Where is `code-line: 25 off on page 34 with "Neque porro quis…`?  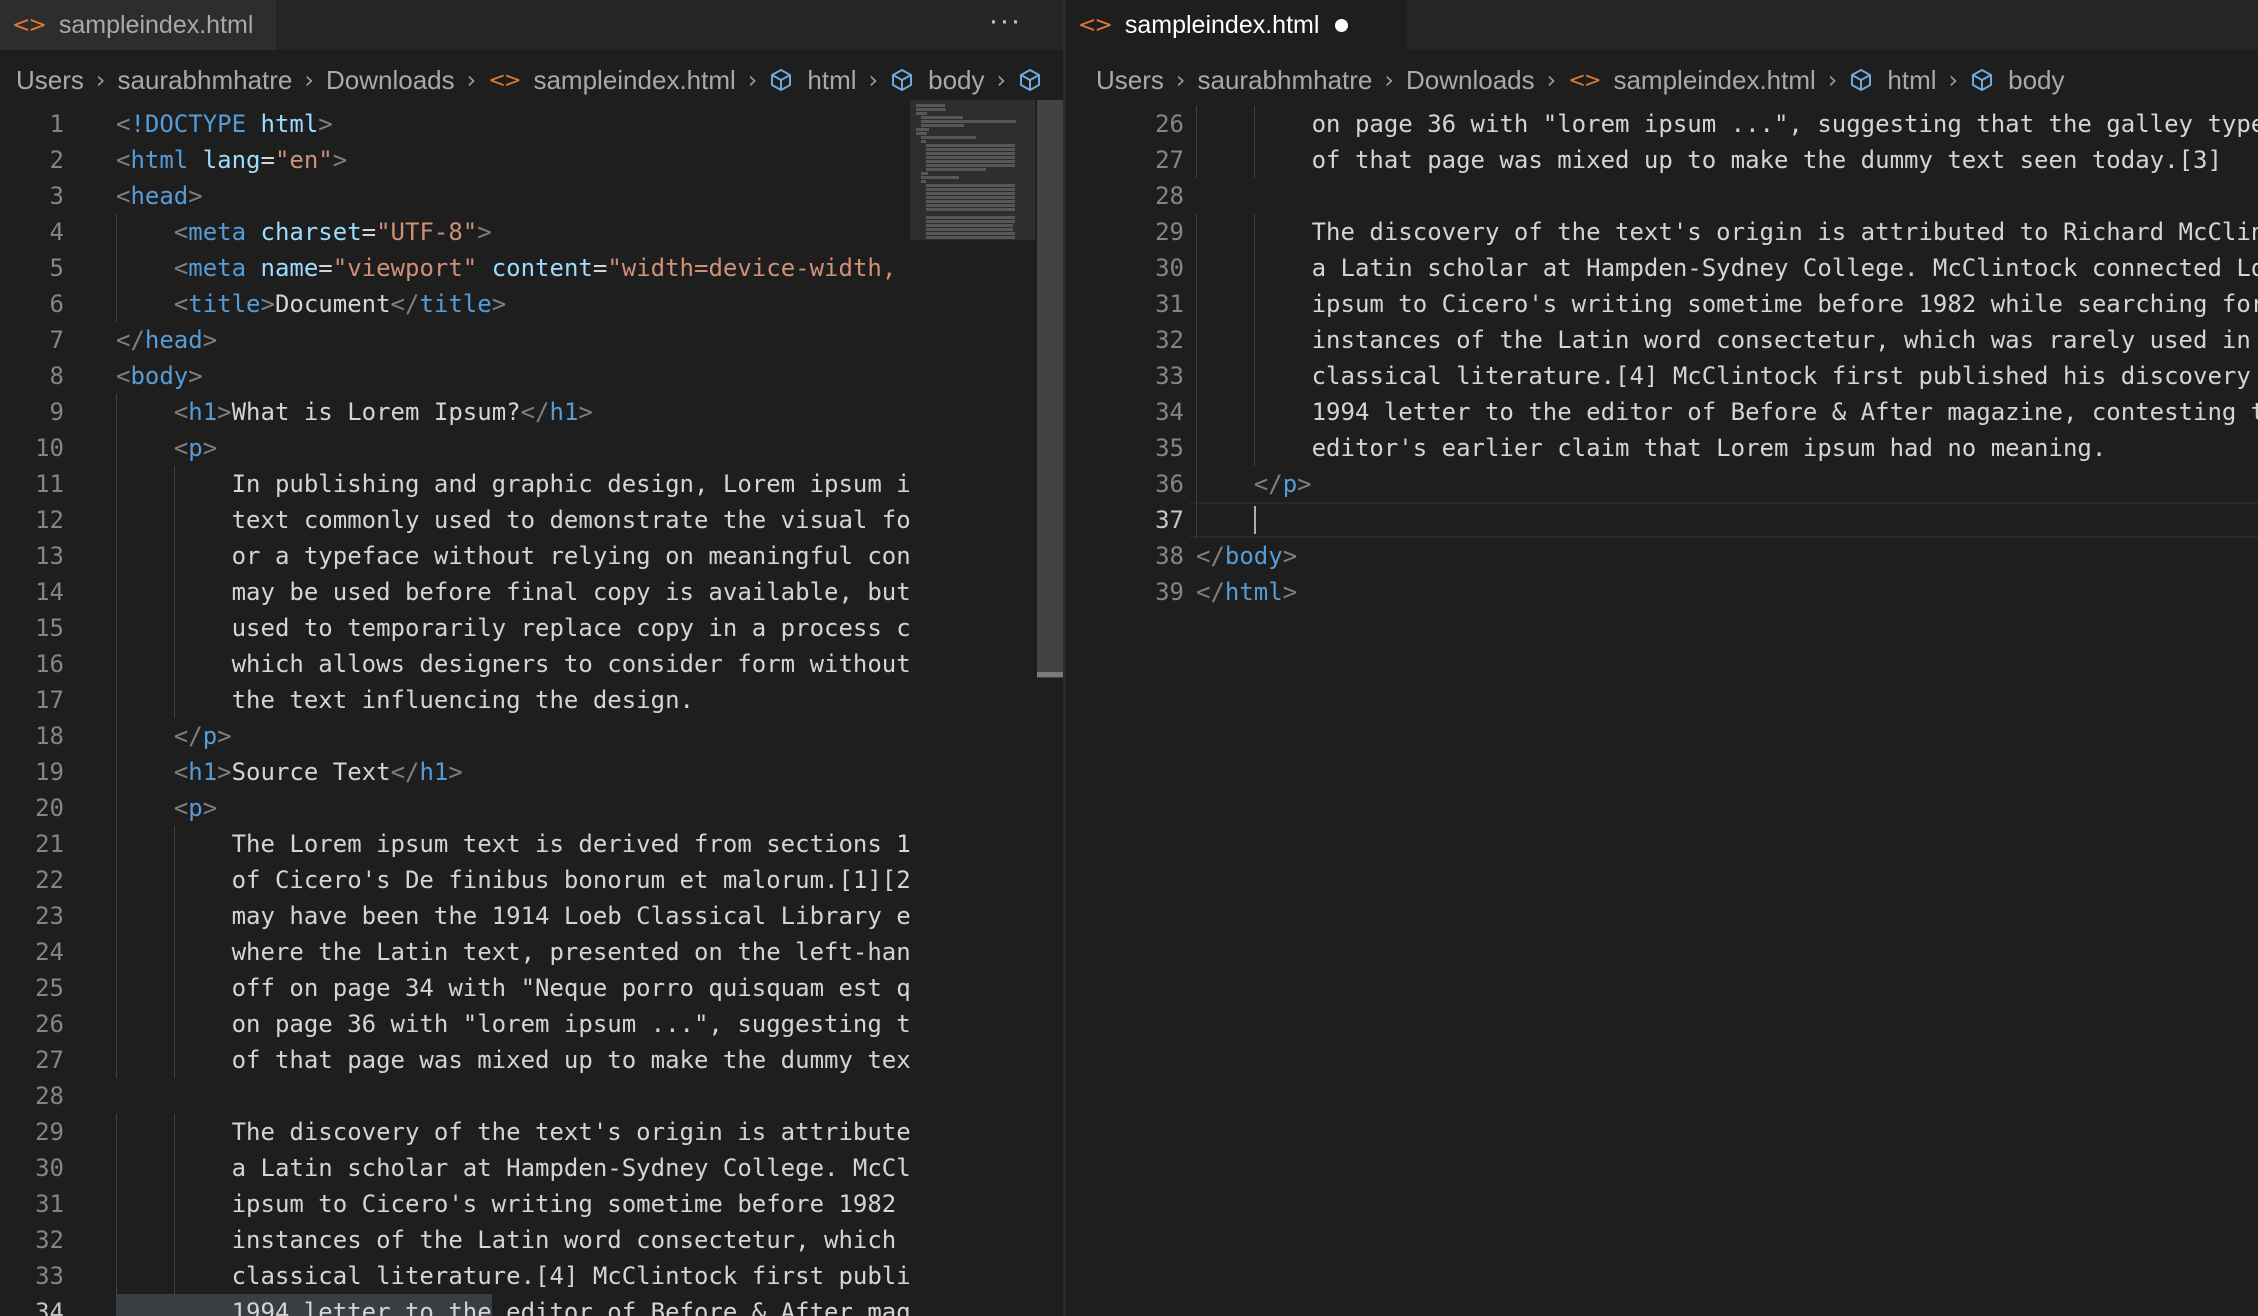
code-line: 25 off on page 34 with "Neque porro quis… is located at coordinates (531, 988).